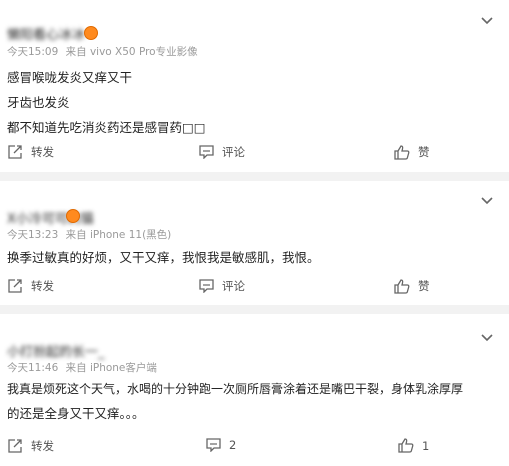  What do you see at coordinates (56, 350) in the screenshot?
I see `username: 小打扮起的长一_` at bounding box center [56, 350].